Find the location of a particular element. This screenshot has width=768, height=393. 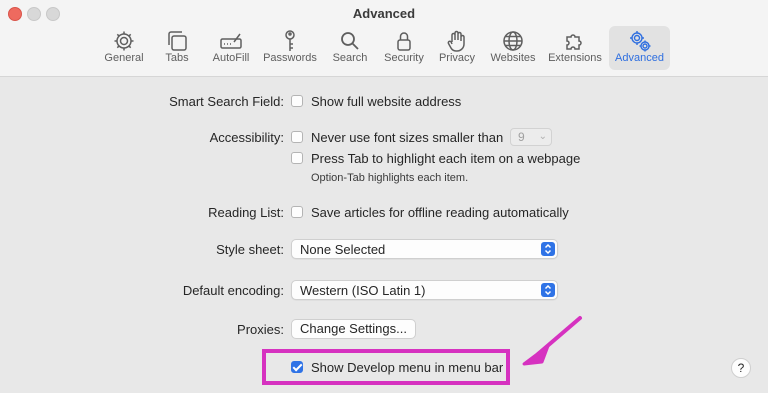

min-font-size-value: 9 is located at coordinates (521, 137).